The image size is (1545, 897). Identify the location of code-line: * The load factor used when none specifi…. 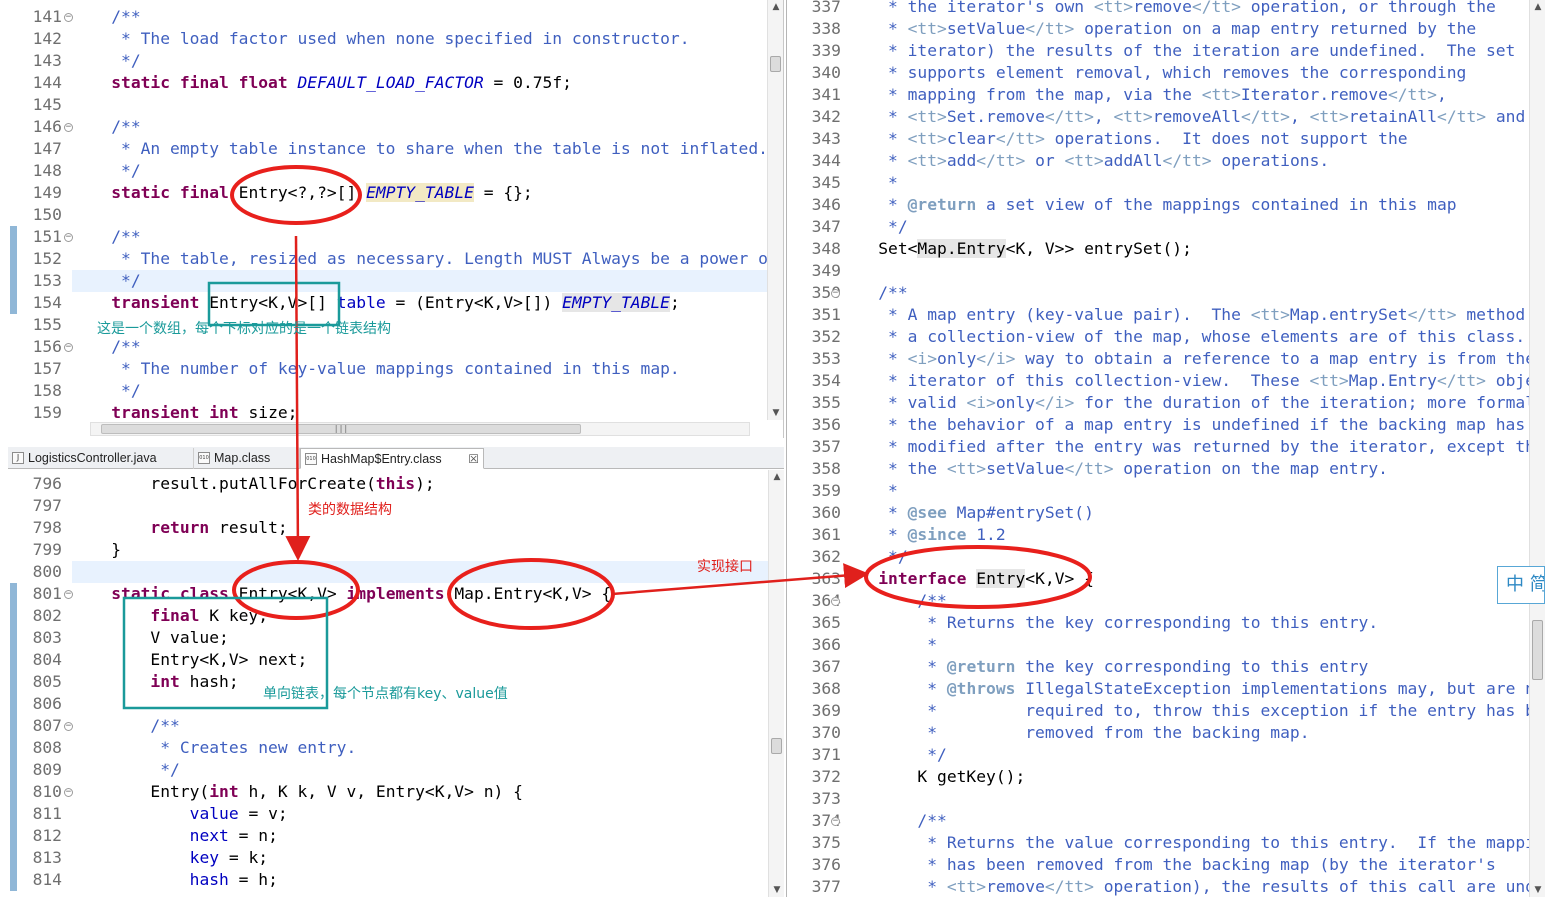
(419, 39).